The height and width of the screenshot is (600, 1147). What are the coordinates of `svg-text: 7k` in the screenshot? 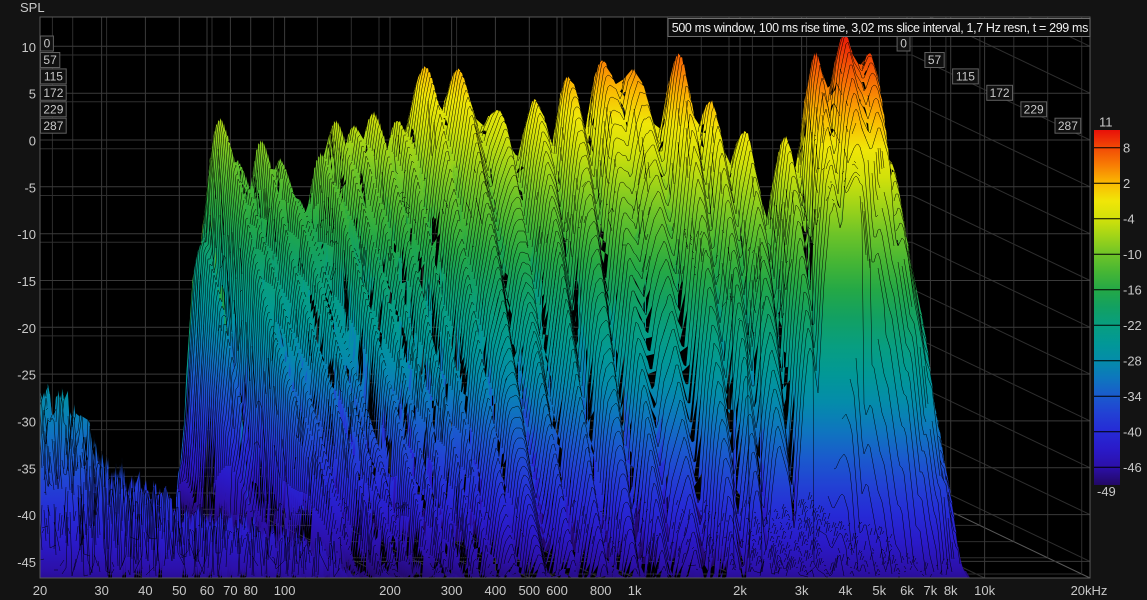 It's located at (931, 590).